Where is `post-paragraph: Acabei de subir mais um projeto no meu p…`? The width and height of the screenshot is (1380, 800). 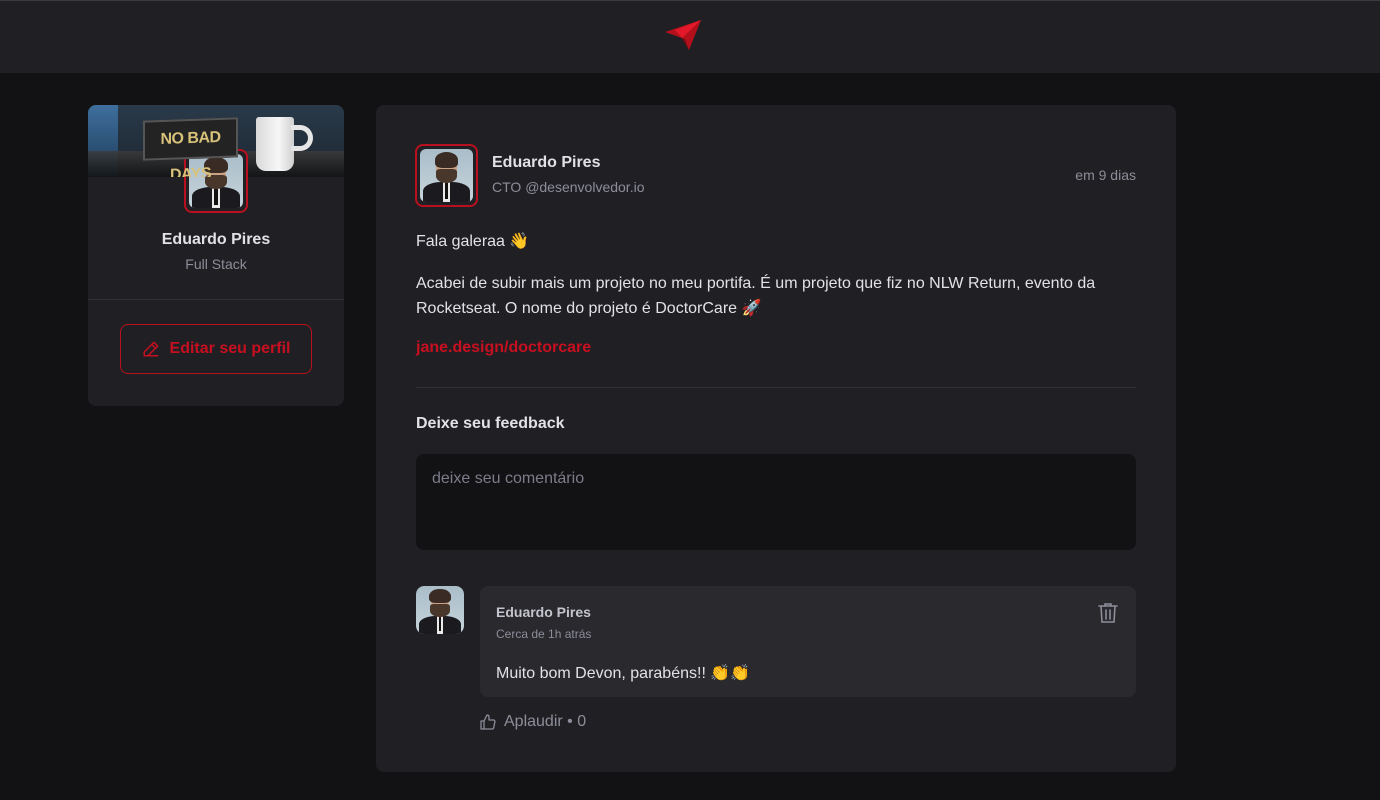 post-paragraph: Acabei de subir mais um projeto no meu p… is located at coordinates (756, 296).